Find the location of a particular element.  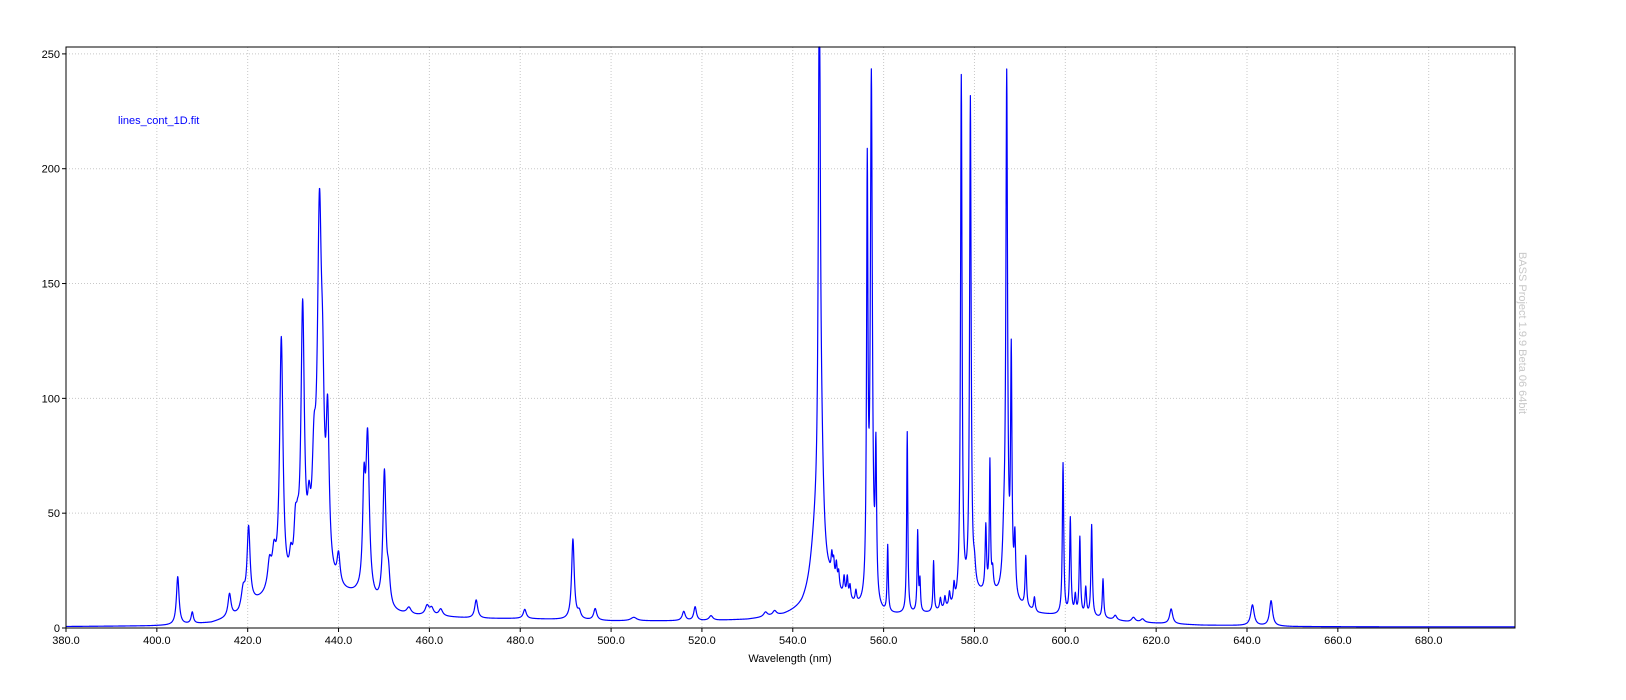

x-tick-label: 480.0 is located at coordinates (520, 641).